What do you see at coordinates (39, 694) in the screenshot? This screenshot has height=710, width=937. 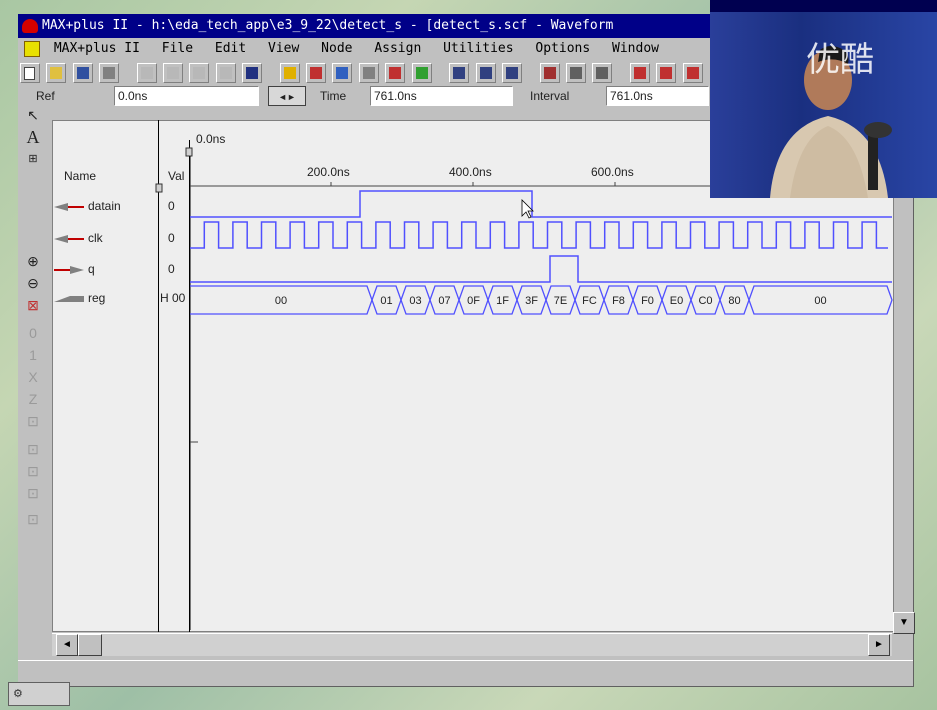 I see `corner-widget-icon: ⚙` at bounding box center [39, 694].